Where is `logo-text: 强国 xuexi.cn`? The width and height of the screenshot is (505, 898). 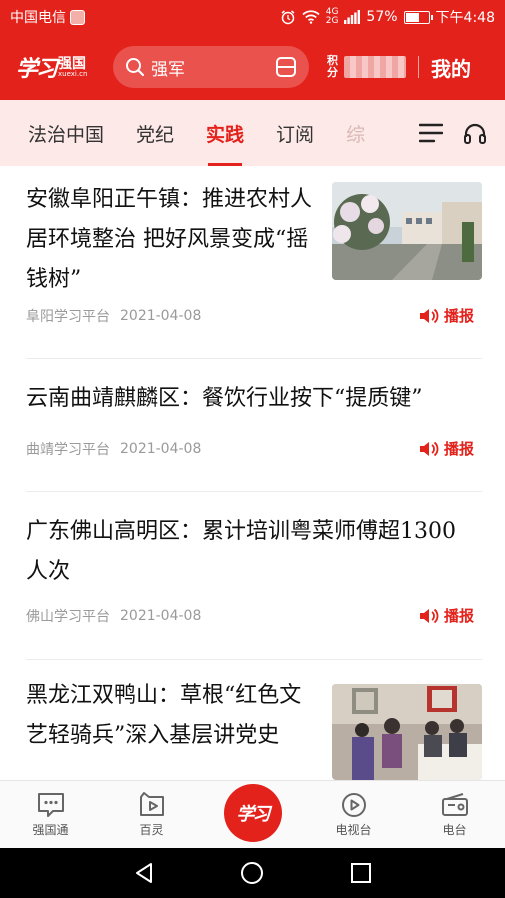
logo-text: 强国 xuexi.cn is located at coordinates (72, 67).